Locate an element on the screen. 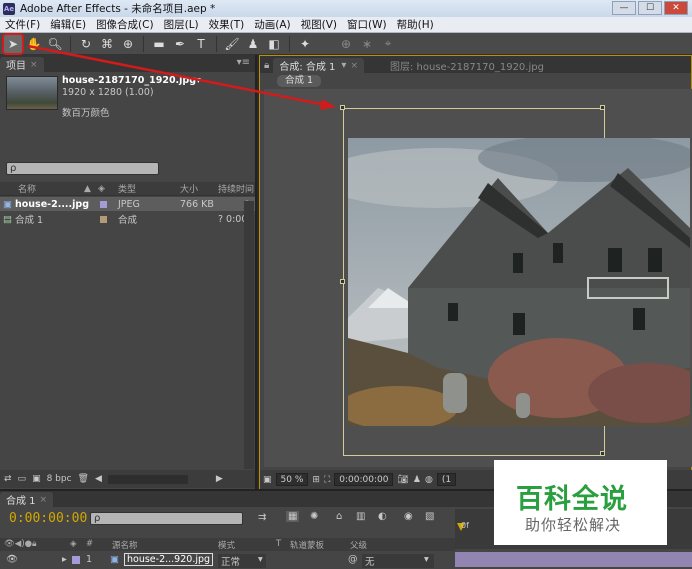 The height and width of the screenshot is (569, 692). current-time-field: 0:00:00:00 is located at coordinates (364, 479).